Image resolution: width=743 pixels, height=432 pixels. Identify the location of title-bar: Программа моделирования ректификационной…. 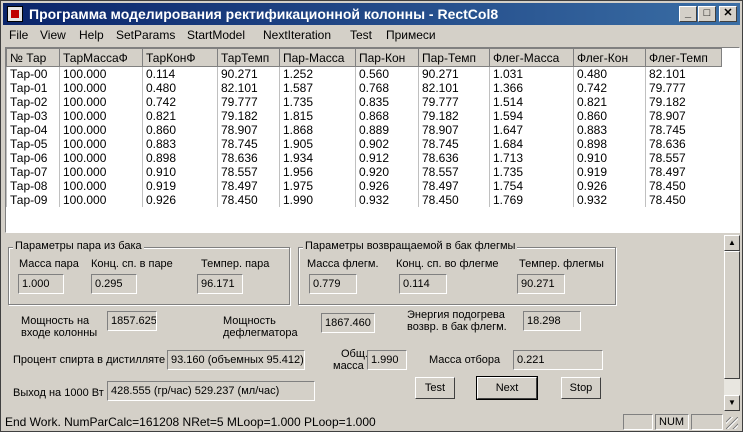
(371, 14).